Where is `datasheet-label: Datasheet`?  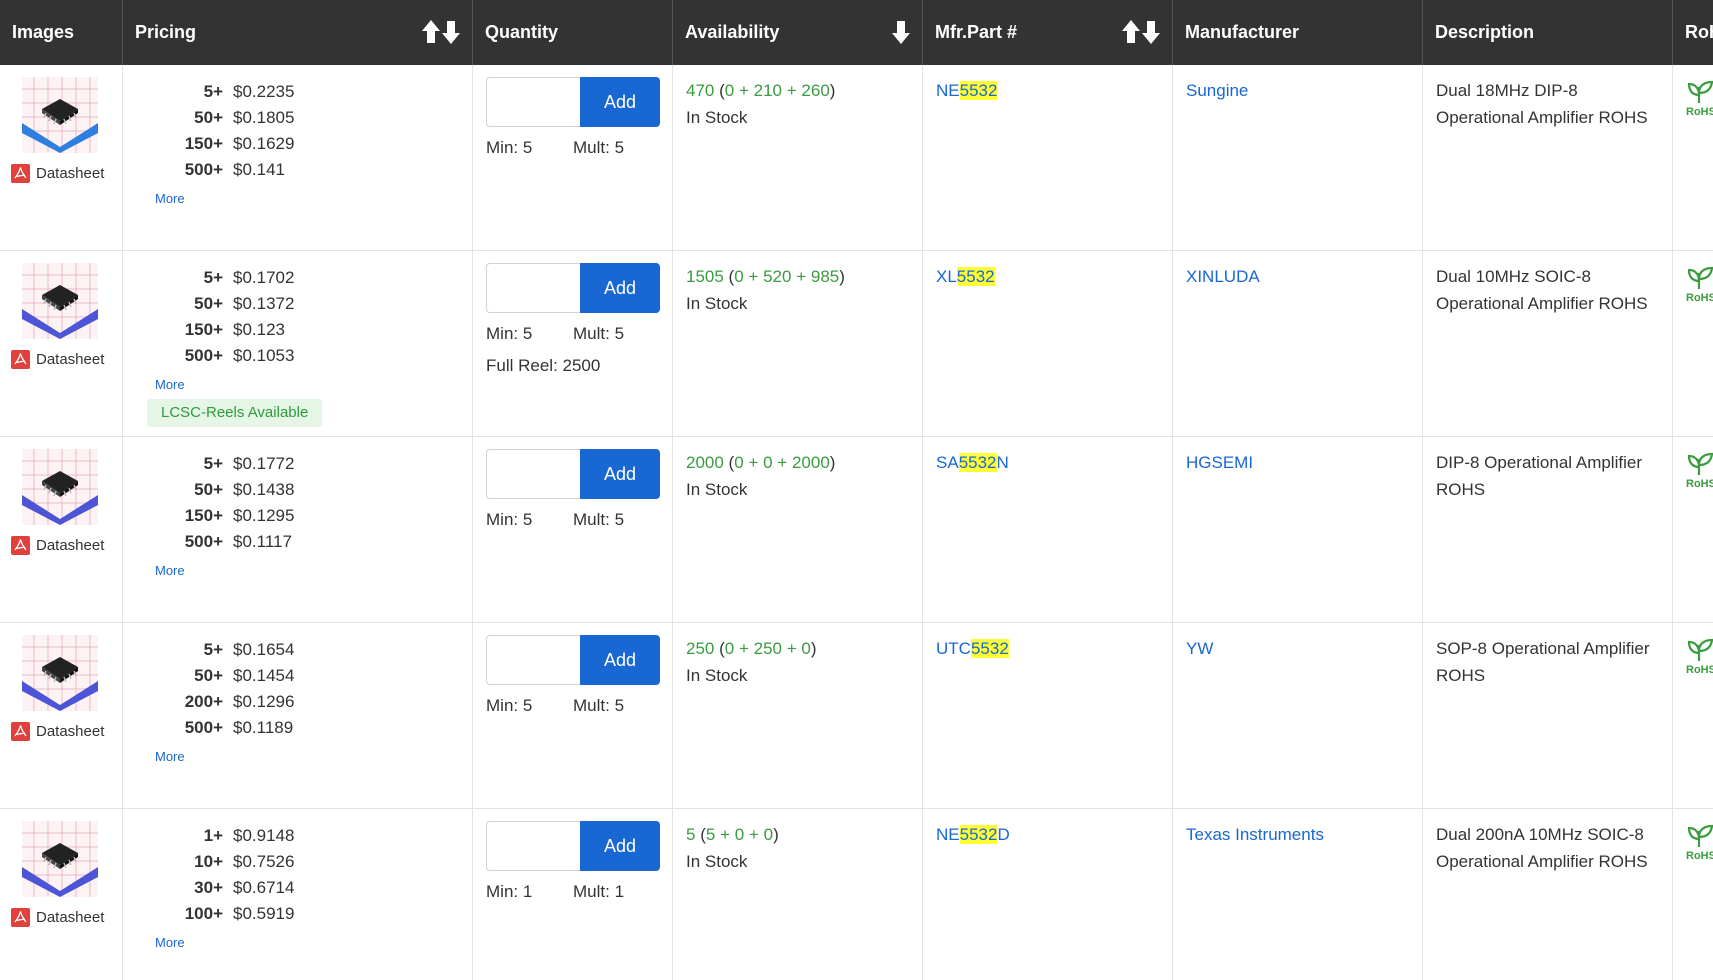 datasheet-label: Datasheet is located at coordinates (70, 917).